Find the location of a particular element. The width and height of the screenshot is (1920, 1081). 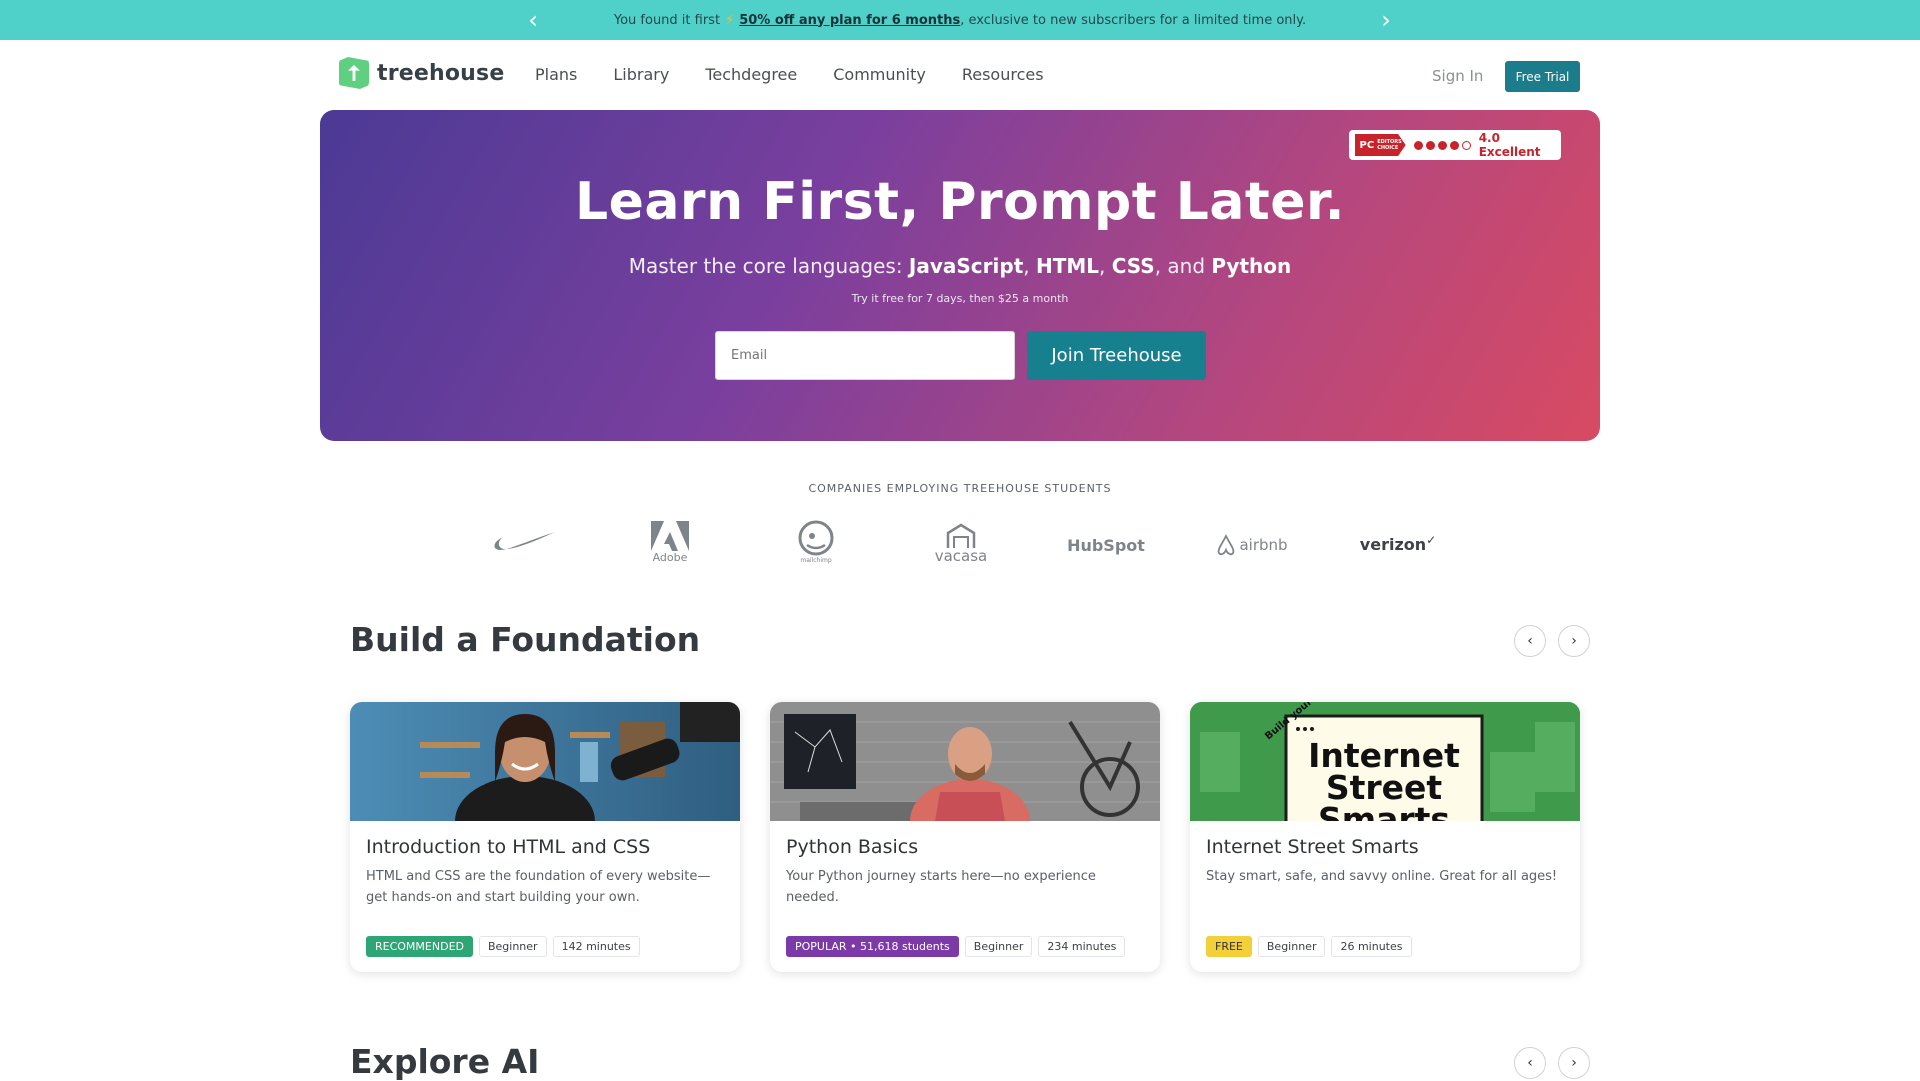

hubspot-logo: HubSpot is located at coordinates (1106, 545).